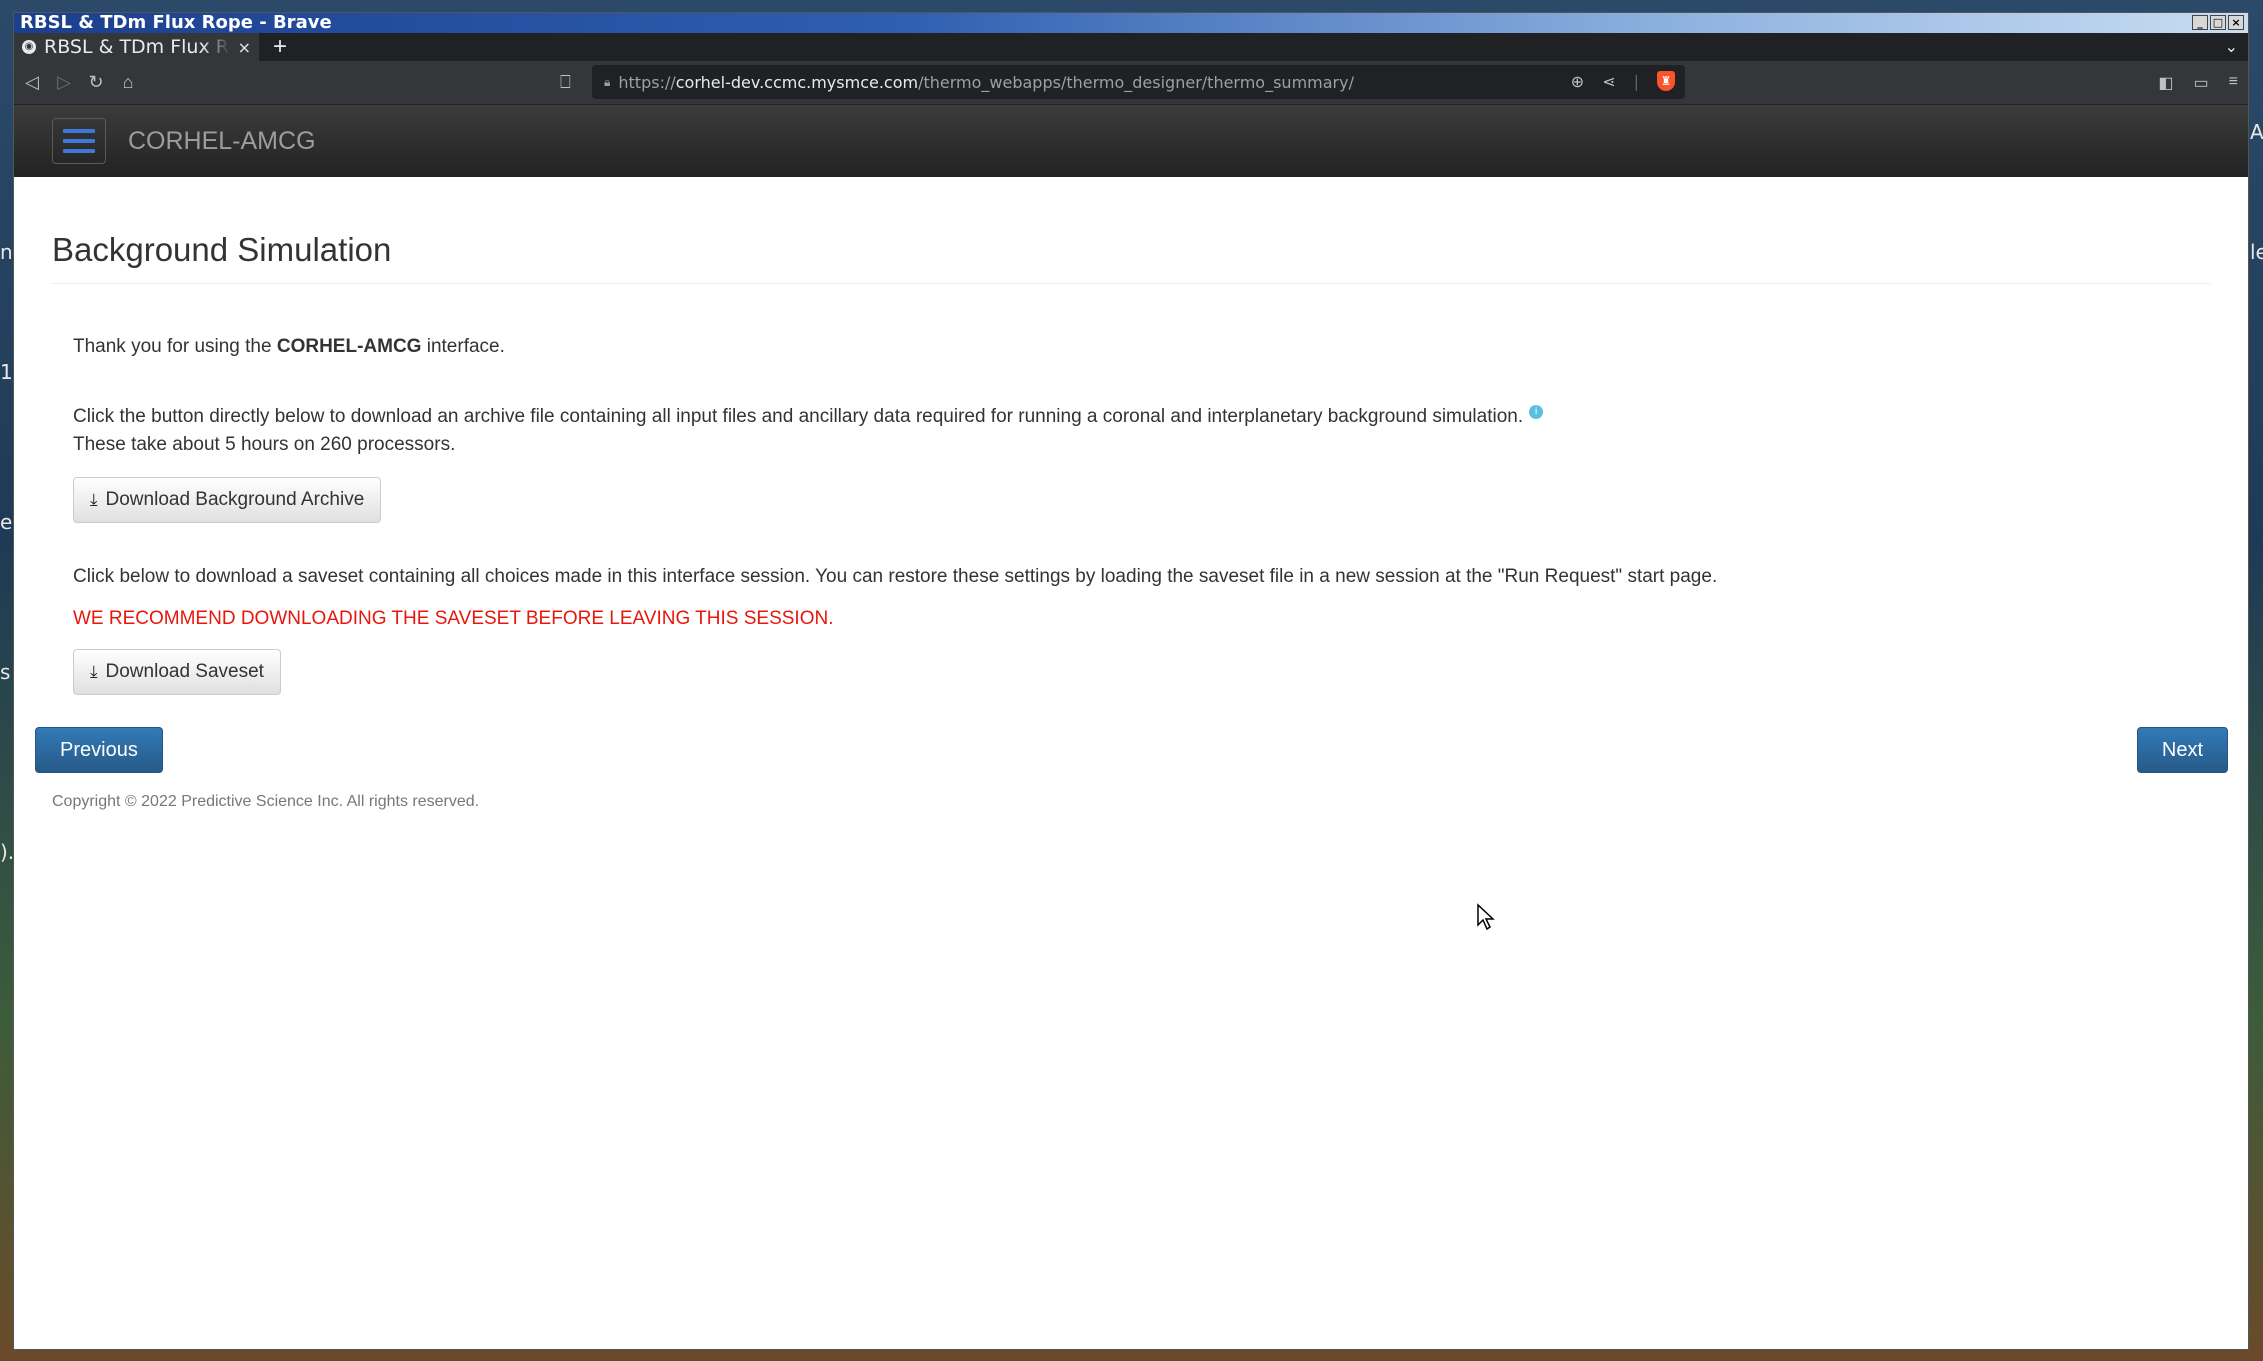 The image size is (2263, 1361). What do you see at coordinates (32, 82) in the screenshot?
I see `back-icon: ◁` at bounding box center [32, 82].